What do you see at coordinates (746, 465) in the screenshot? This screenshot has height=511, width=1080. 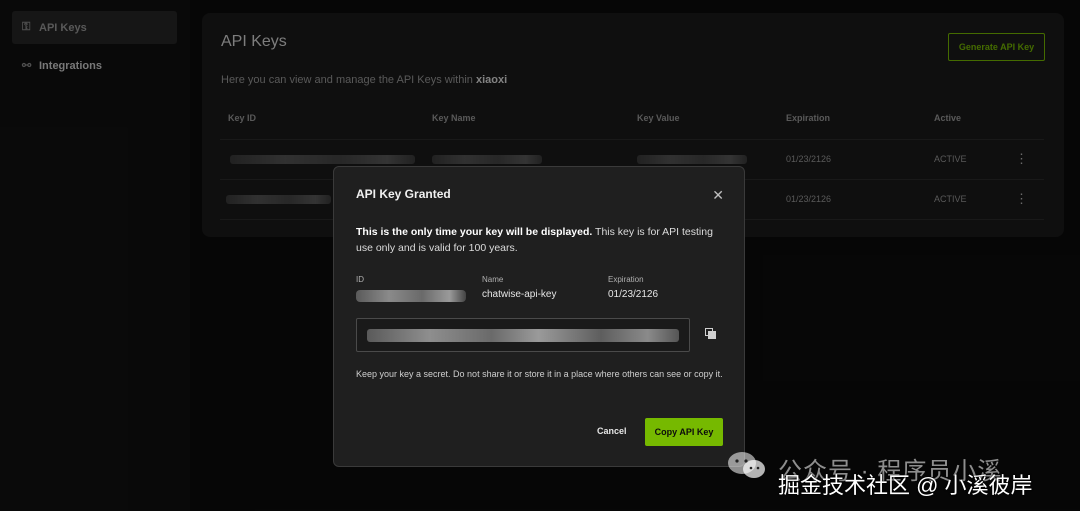 I see `wechat-logo-icon` at bounding box center [746, 465].